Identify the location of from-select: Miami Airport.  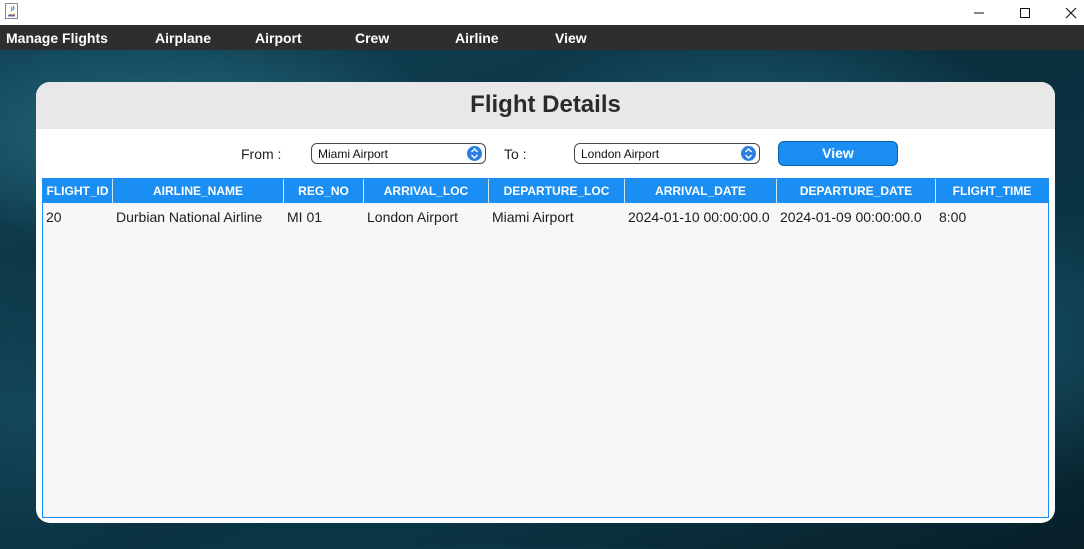
(398, 153).